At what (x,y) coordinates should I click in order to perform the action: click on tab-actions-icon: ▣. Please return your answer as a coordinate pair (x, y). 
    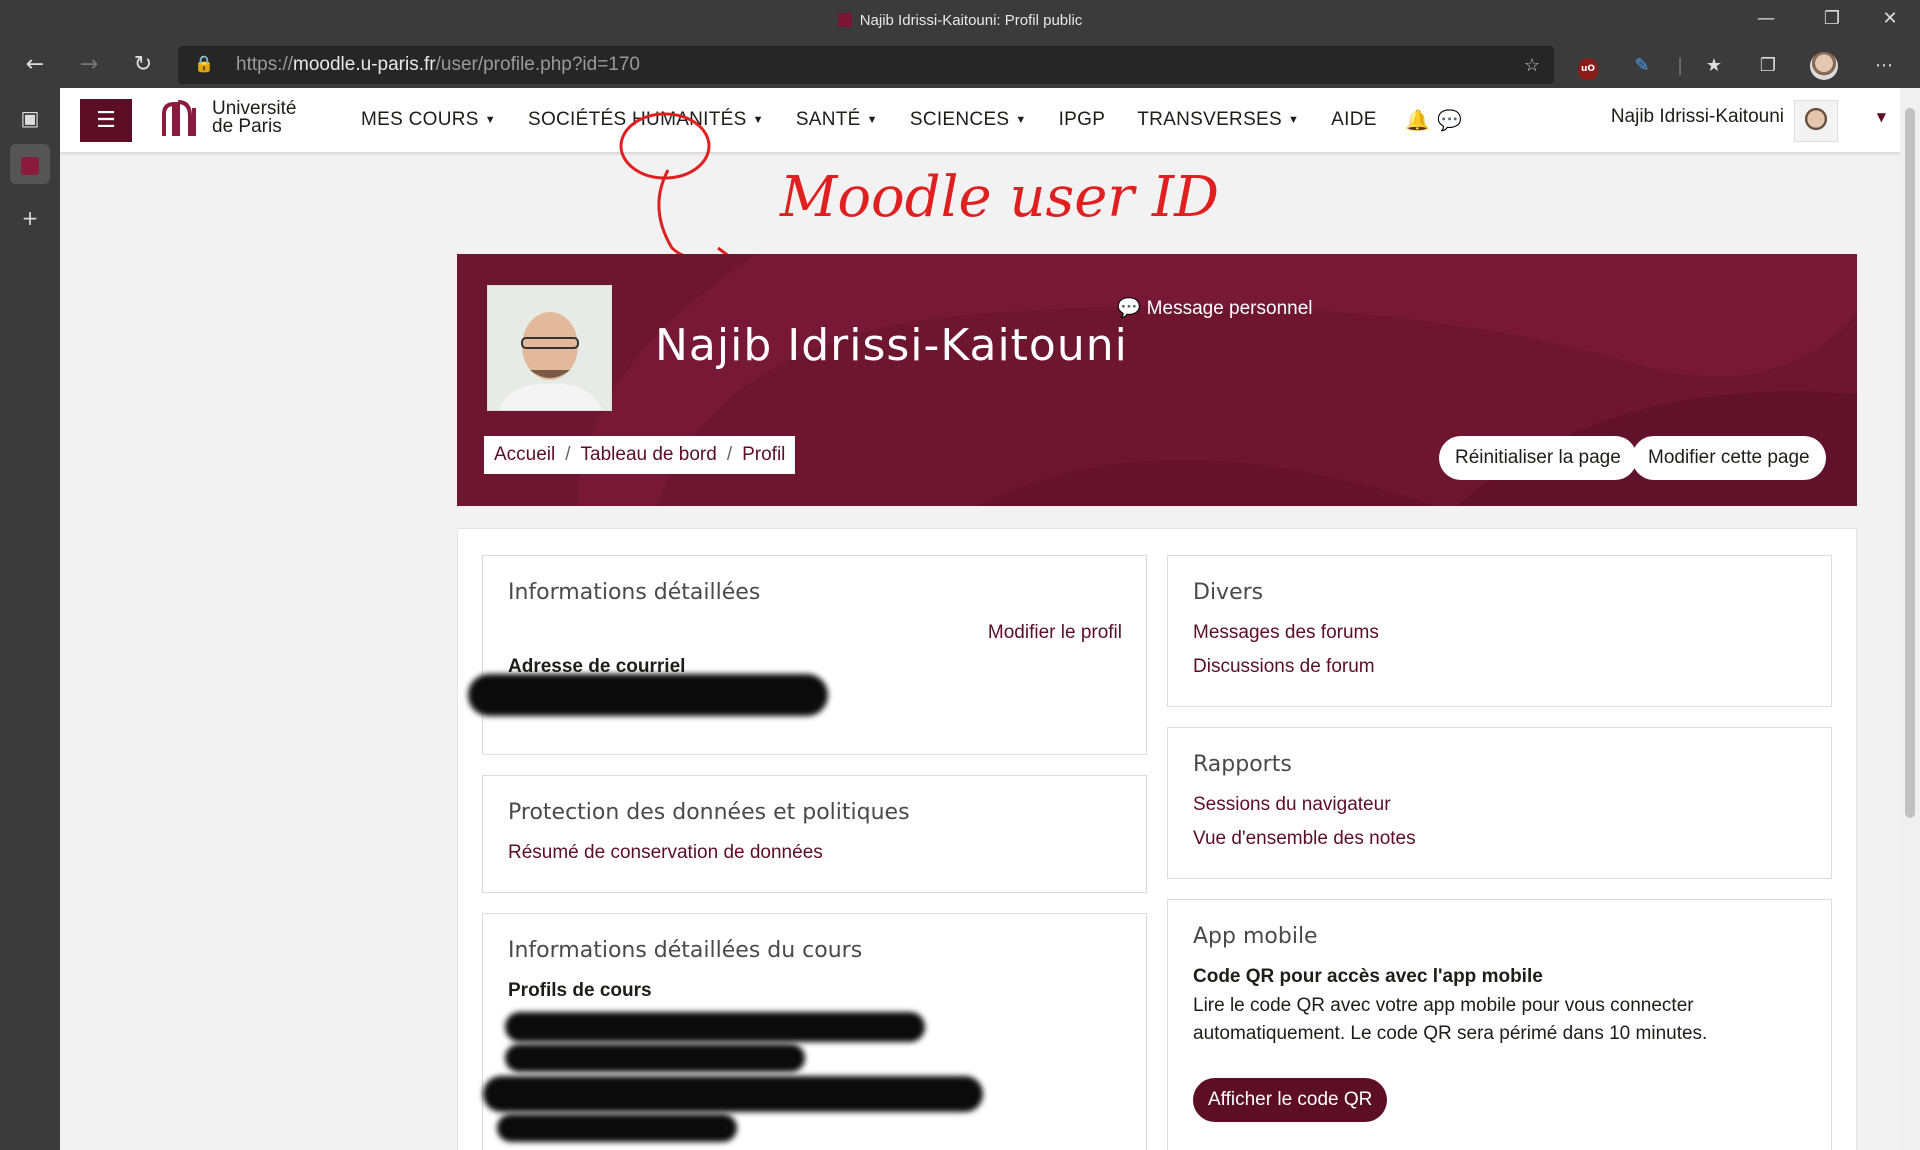
    Looking at the image, I should click on (30, 118).